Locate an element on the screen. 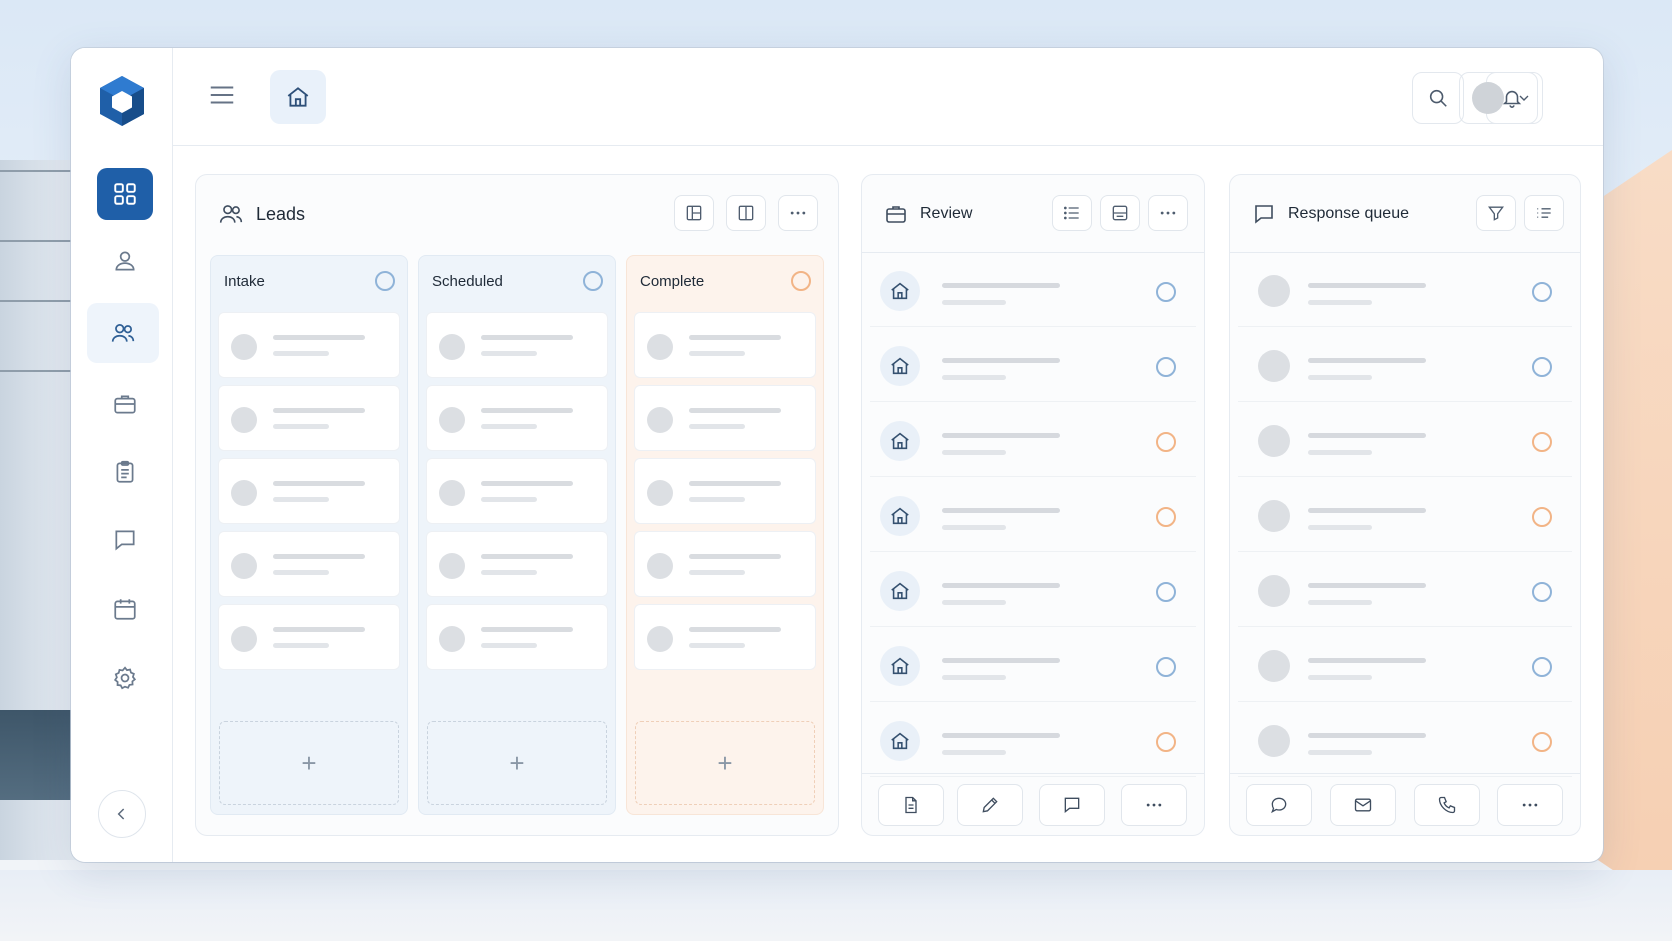  menu-button is located at coordinates (222, 95).